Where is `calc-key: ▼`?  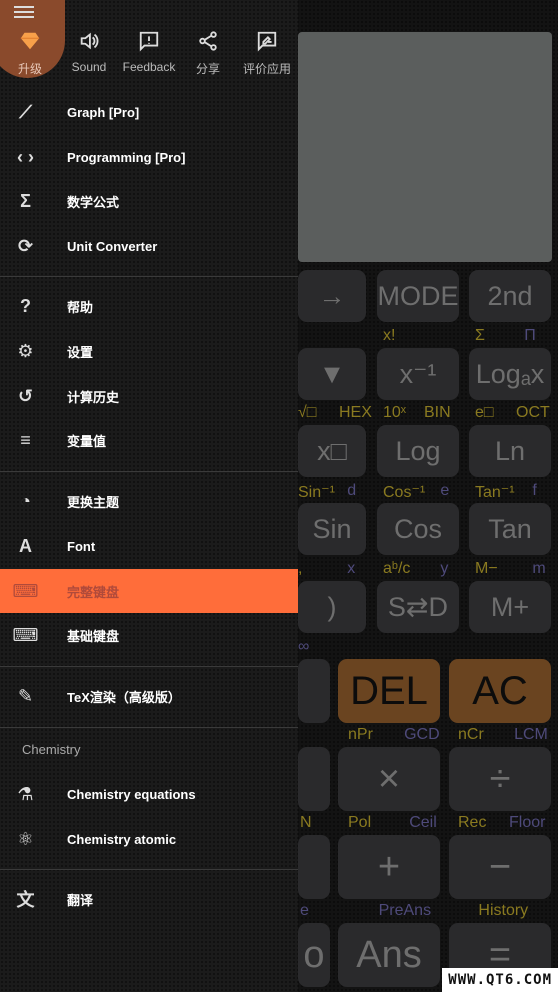 calc-key: ▼ is located at coordinates (332, 374).